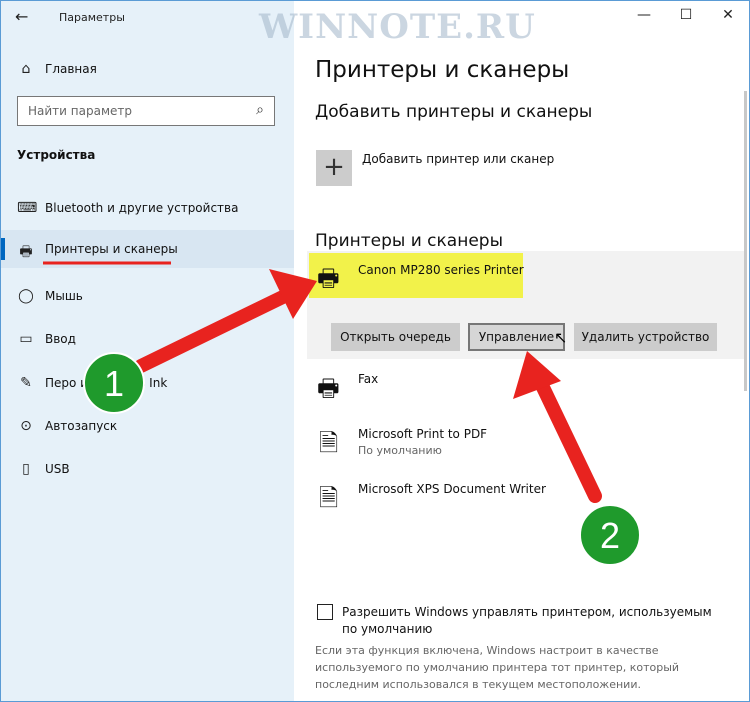 The width and height of the screenshot is (750, 702). What do you see at coordinates (397, 27) in the screenshot?
I see `watermark: WINNOTE.RU` at bounding box center [397, 27].